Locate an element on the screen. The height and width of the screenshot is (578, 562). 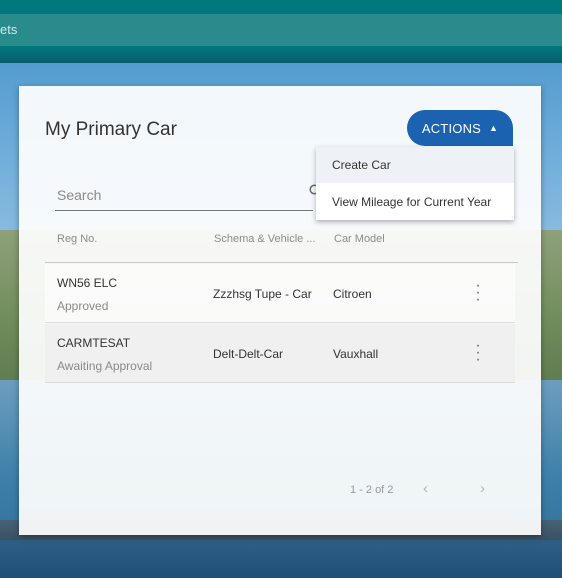
menu-item-view-mileage: View Mileage for Current Year is located at coordinates (415, 202).